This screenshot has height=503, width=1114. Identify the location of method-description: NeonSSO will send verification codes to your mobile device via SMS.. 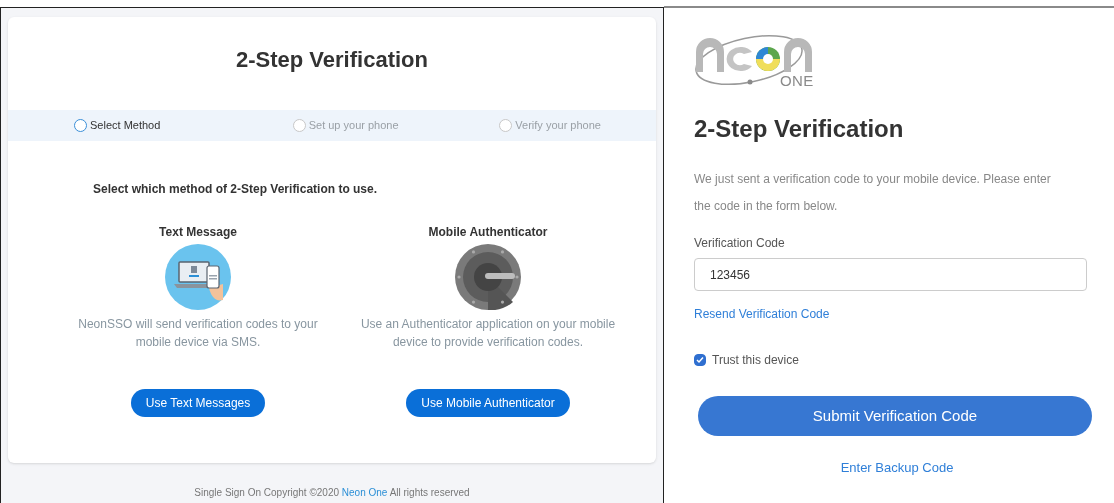
(198, 333).